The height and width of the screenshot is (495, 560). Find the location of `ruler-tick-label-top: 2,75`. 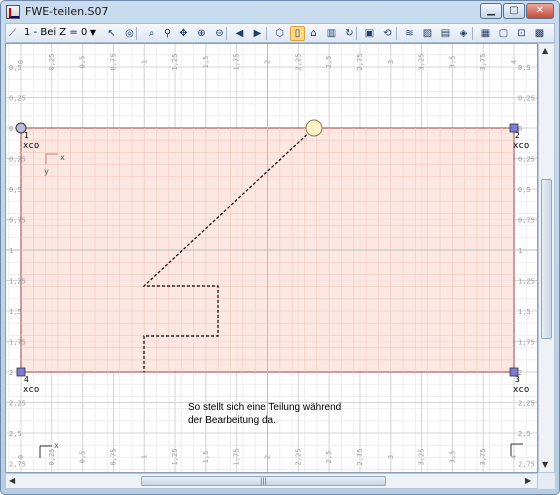

ruler-tick-label-top: 2,75 is located at coordinates (360, 62).